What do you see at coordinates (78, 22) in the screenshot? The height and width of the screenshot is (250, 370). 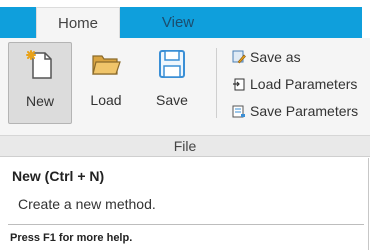 I see `tab-home: Home` at bounding box center [78, 22].